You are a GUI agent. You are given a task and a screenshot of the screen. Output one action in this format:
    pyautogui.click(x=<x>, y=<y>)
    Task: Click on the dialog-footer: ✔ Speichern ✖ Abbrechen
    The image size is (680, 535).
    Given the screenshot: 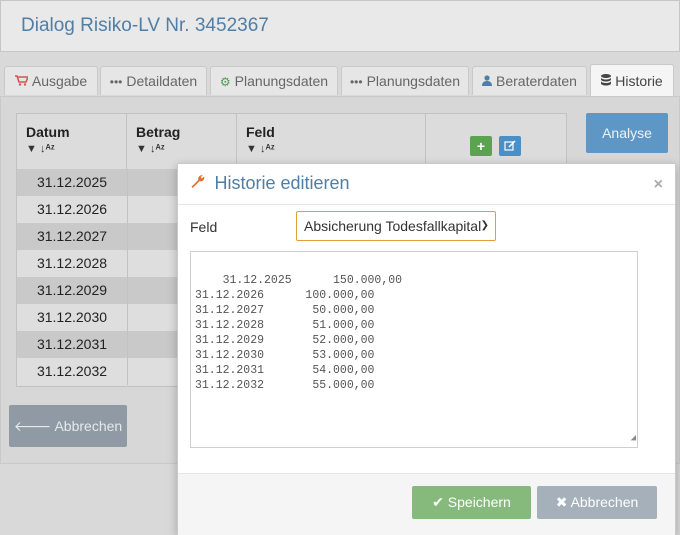 What is the action you would take?
    pyautogui.click(x=426, y=504)
    